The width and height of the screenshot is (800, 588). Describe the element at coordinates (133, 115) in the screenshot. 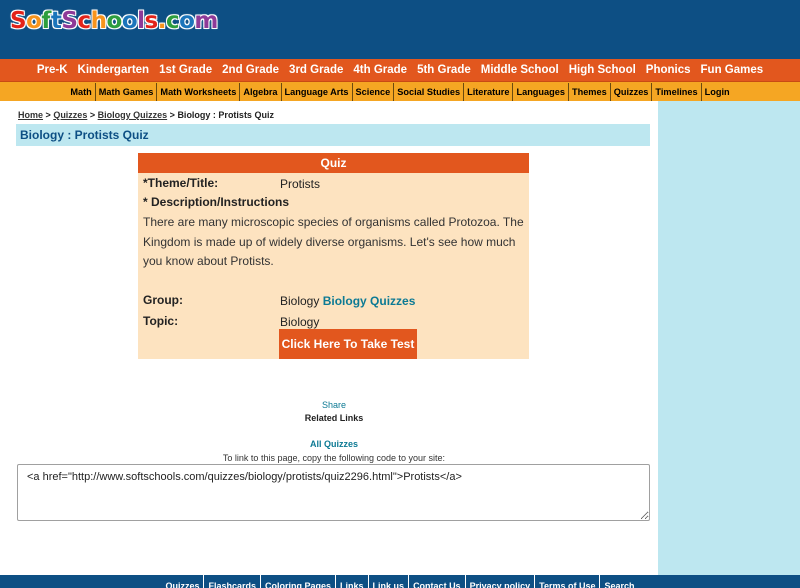

I see `breadcrumb-biology-quizzes-link: Biology Quizzes` at that location.